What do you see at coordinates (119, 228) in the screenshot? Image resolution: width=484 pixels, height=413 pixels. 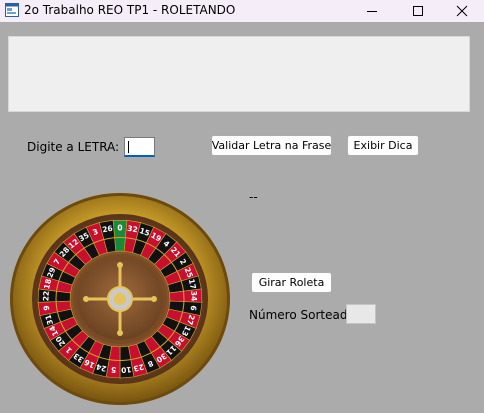 I see `pocket-number-label: 0` at bounding box center [119, 228].